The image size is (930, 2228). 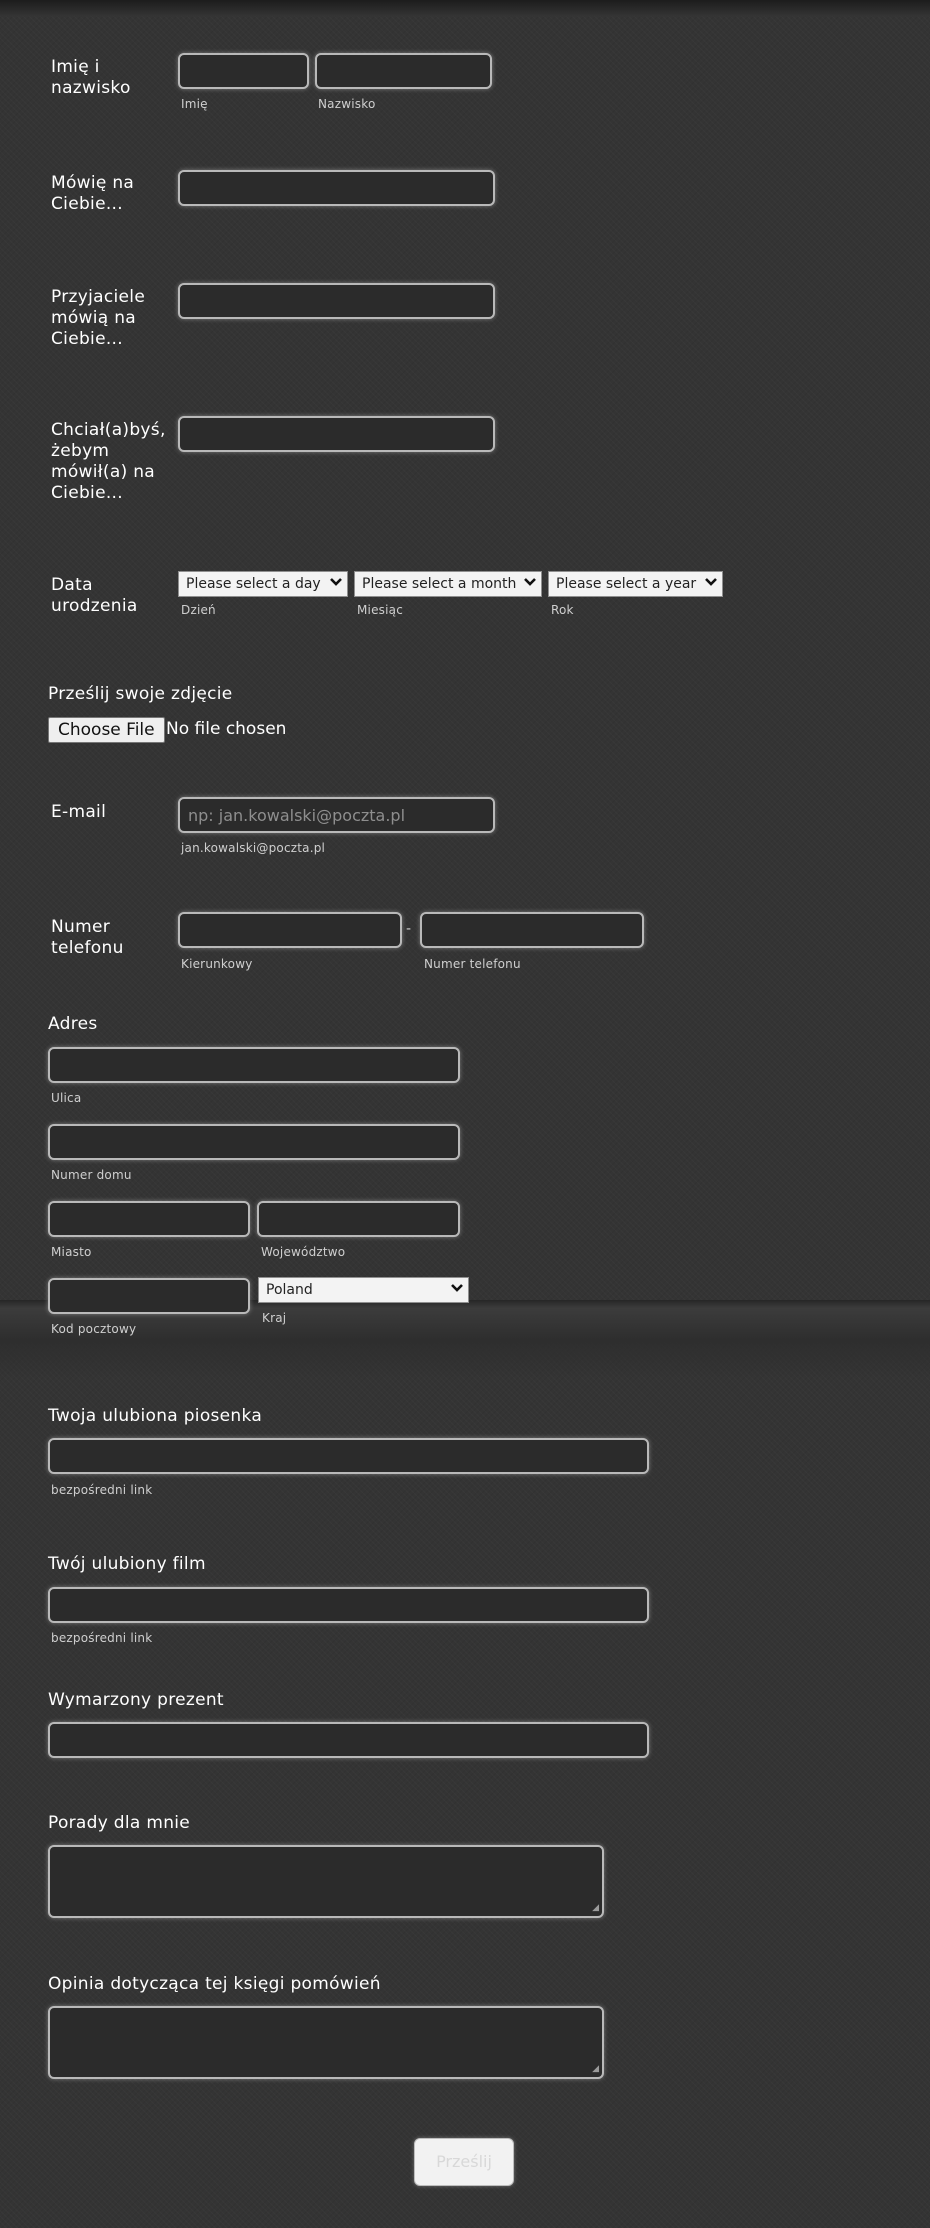 What do you see at coordinates (155, 1416) in the screenshot?
I see `favorite-song-label: Twoja ulubiona piosenka` at bounding box center [155, 1416].